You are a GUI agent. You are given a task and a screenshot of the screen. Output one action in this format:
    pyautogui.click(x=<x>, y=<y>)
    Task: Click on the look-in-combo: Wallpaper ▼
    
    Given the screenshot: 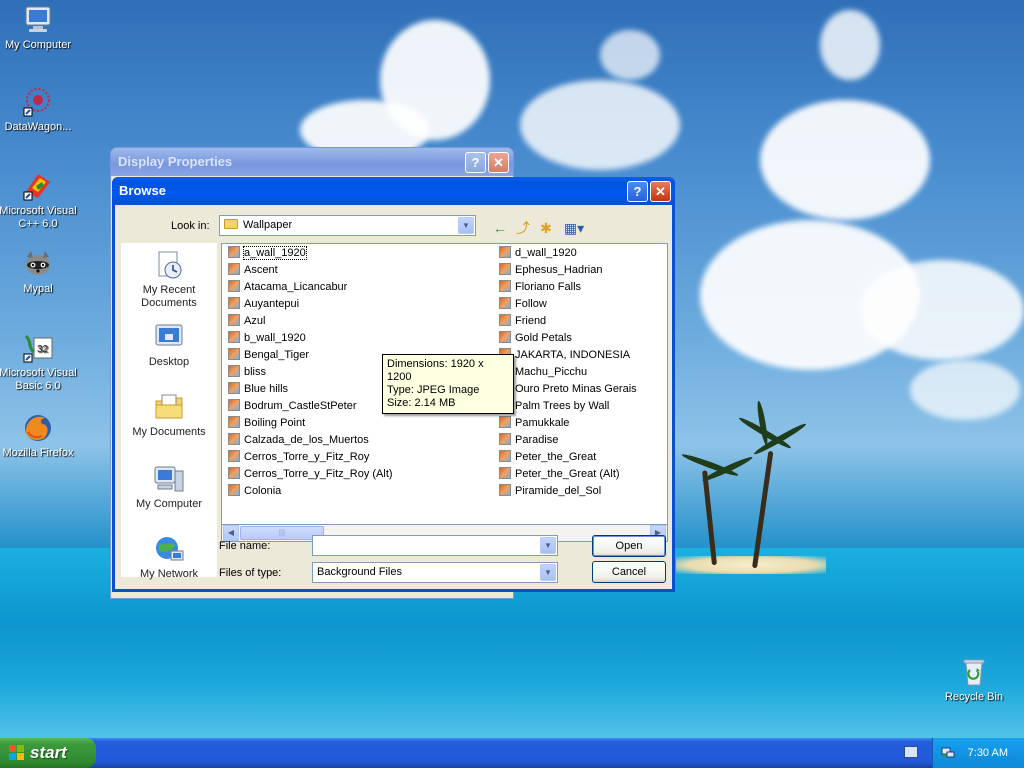 What is the action you would take?
    pyautogui.click(x=347, y=225)
    